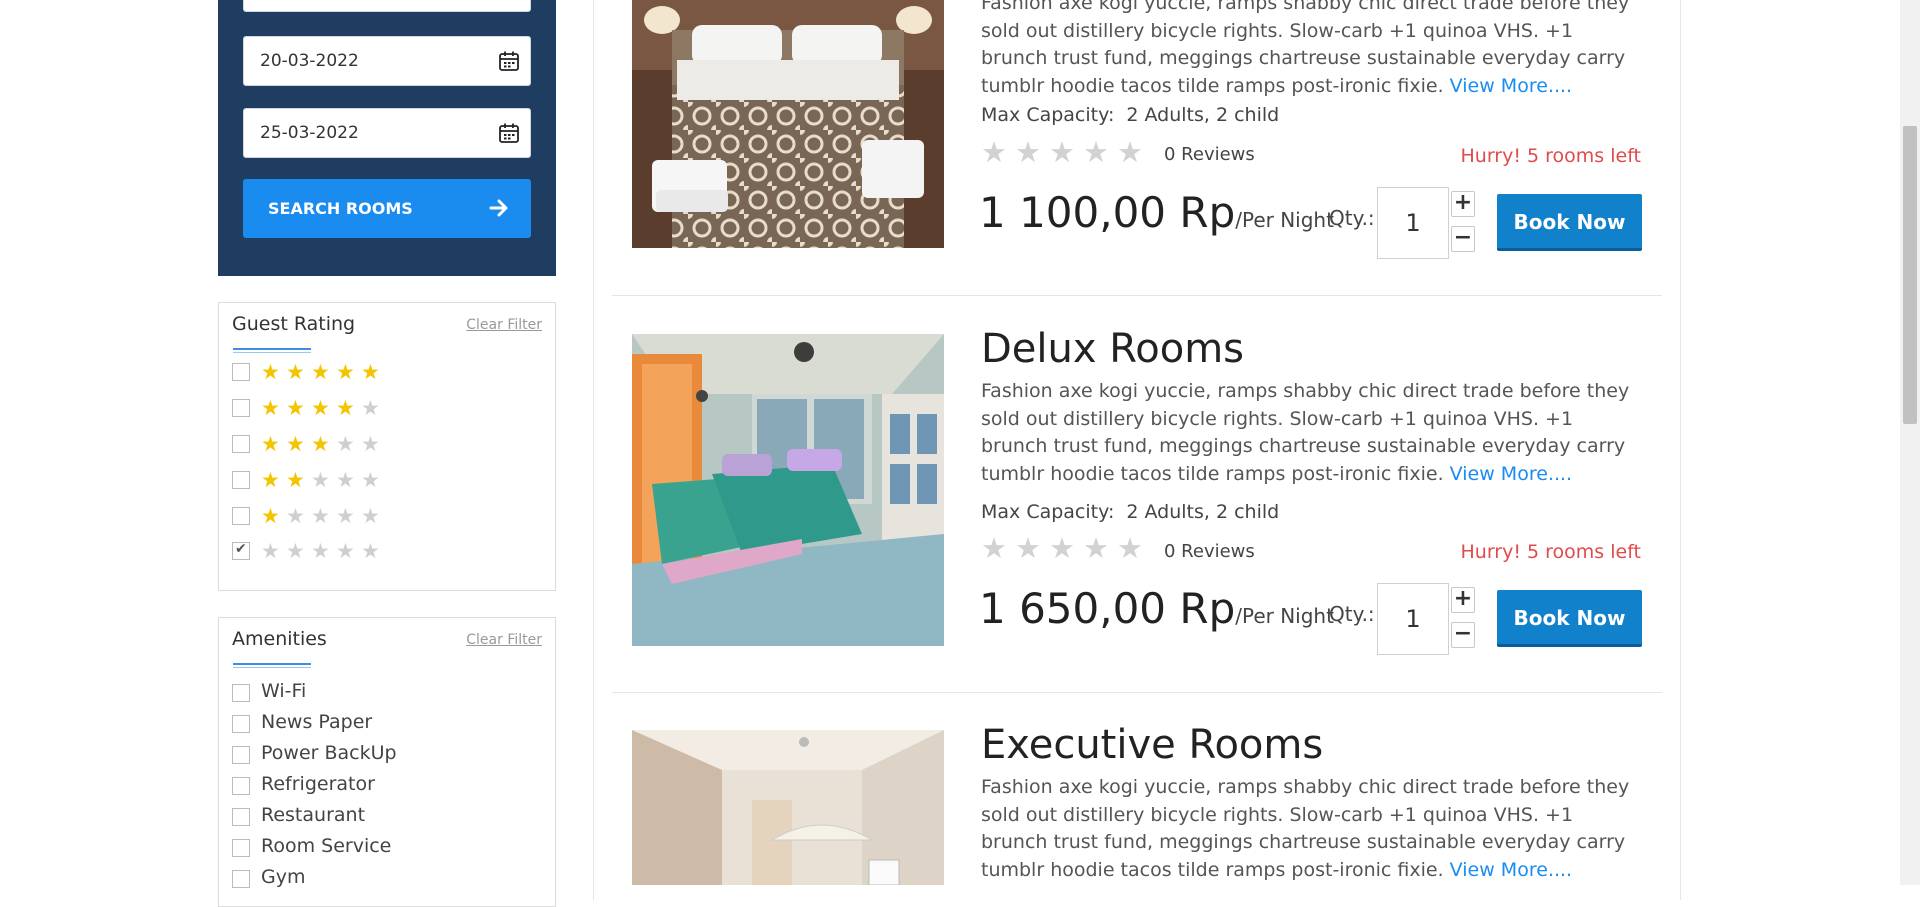 This screenshot has height=907, width=1920. I want to click on room-price: 1 650,00 Rp/Per Night, so click(1156, 608).